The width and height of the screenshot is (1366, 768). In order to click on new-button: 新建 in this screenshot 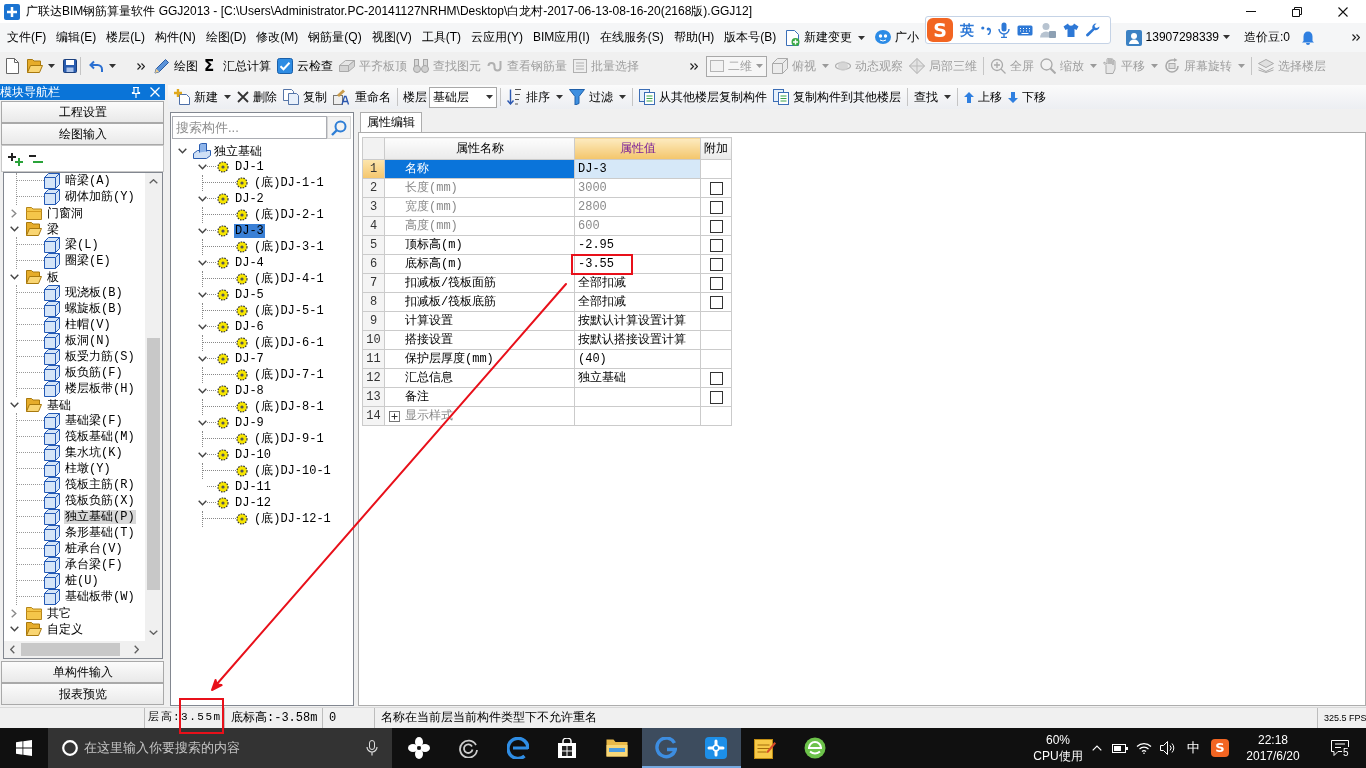, I will do `click(202, 97)`.